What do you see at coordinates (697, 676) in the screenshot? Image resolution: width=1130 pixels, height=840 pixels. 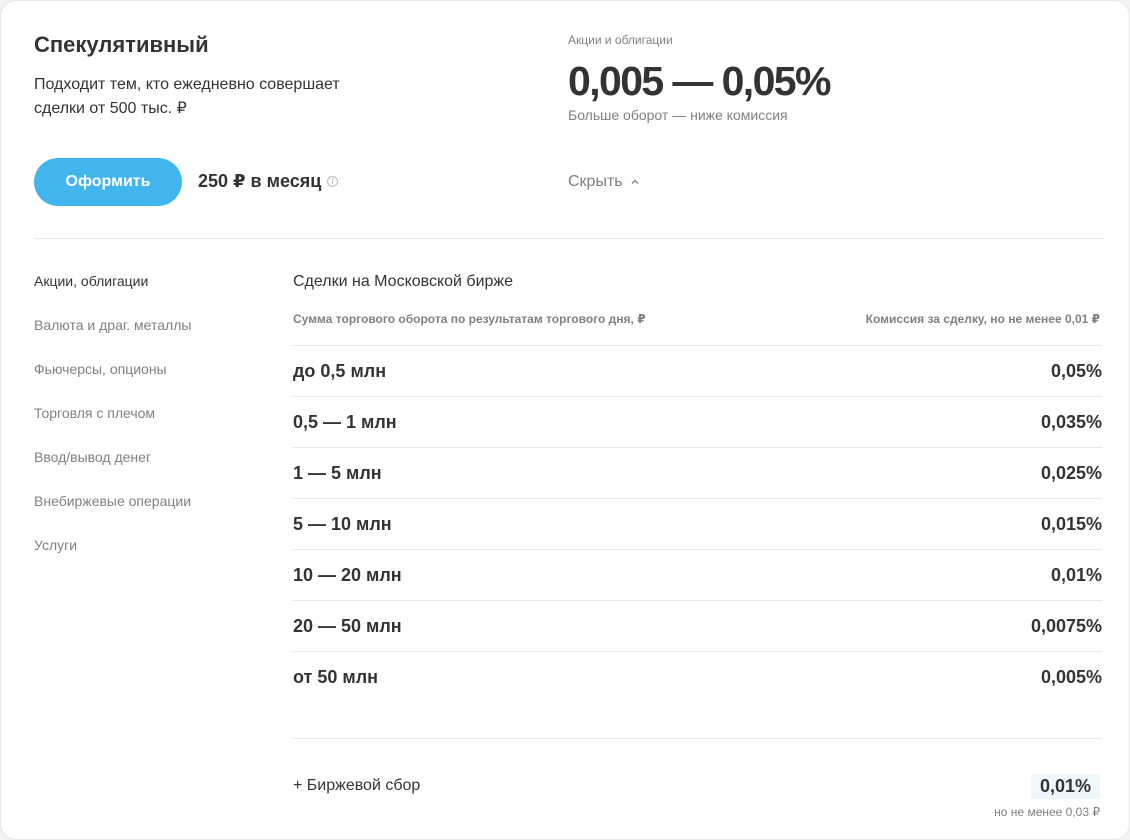 I see `table-row: от 50 млн 0,005%` at bounding box center [697, 676].